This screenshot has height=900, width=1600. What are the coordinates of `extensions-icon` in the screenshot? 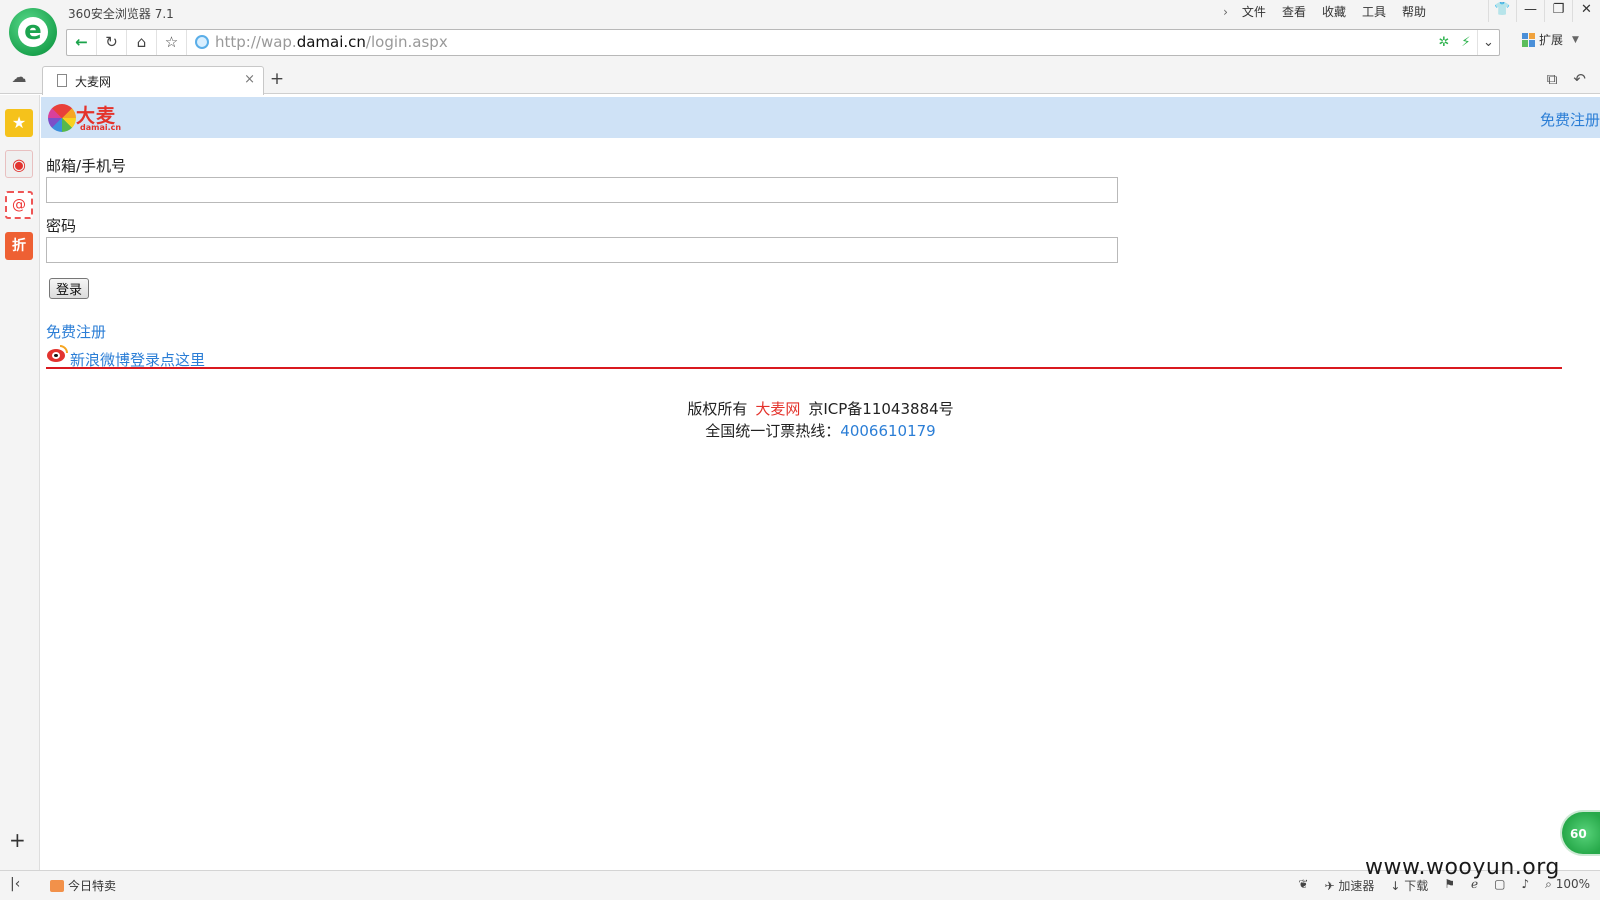 It's located at (1529, 39).